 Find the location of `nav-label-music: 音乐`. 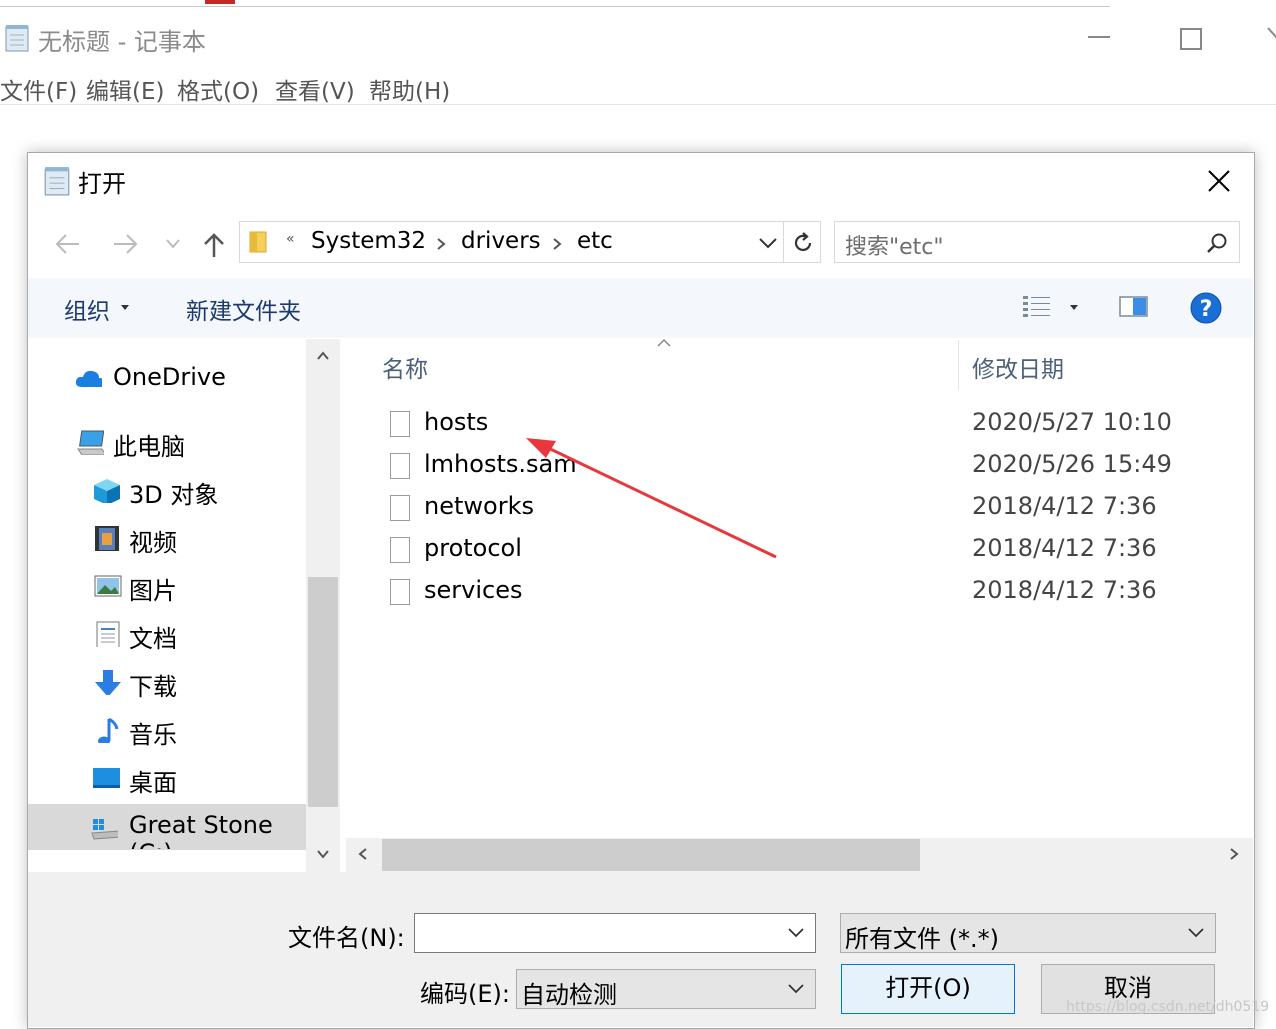

nav-label-music: 音乐 is located at coordinates (153, 735).